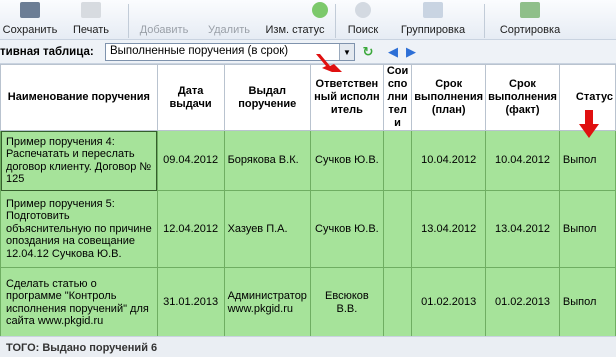  Describe the element at coordinates (190, 302) in the screenshot. I see `cell-date: 31.01.2013` at that location.